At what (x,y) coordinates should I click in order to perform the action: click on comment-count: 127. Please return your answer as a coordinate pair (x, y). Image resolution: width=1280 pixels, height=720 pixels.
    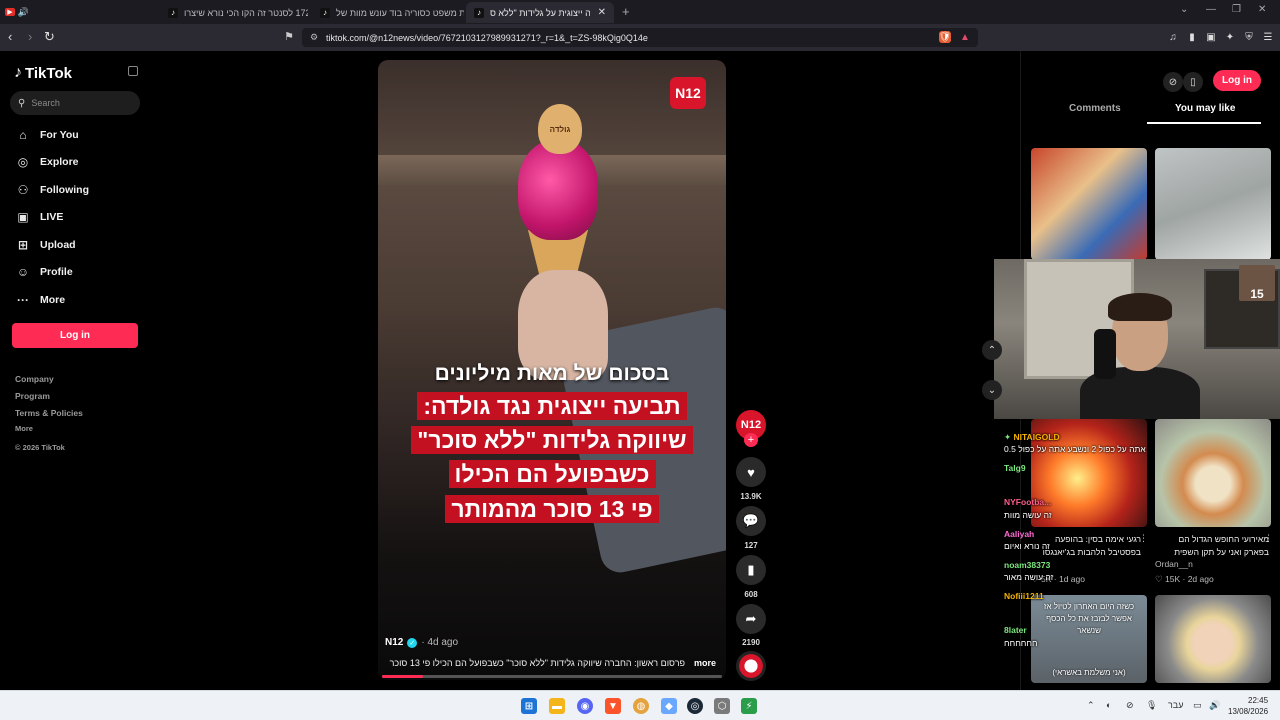
    Looking at the image, I should click on (751, 545).